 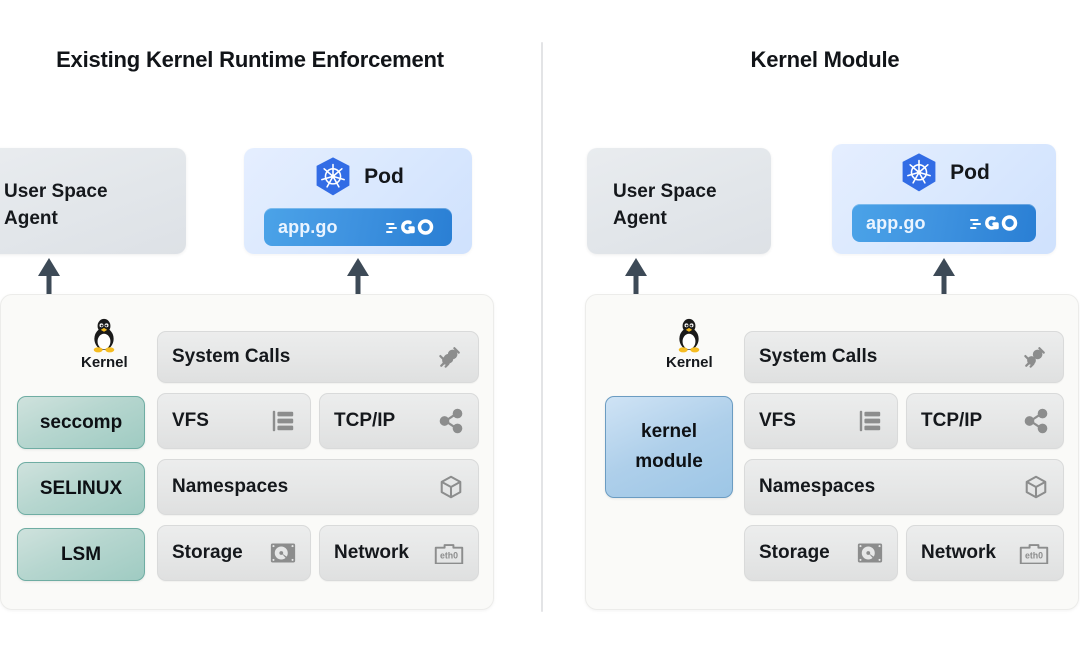 What do you see at coordinates (190, 420) in the screenshot?
I see `subsystem-vfs-label-left: VFS` at bounding box center [190, 420].